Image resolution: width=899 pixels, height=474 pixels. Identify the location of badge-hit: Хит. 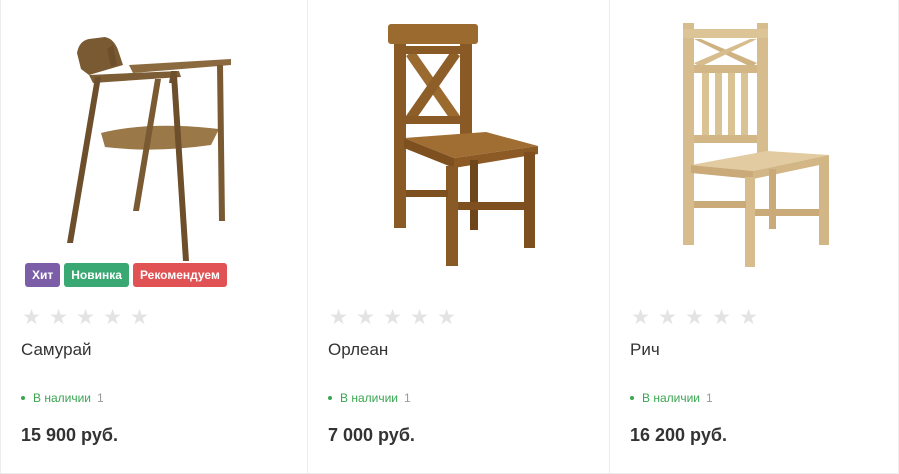
(43, 275).